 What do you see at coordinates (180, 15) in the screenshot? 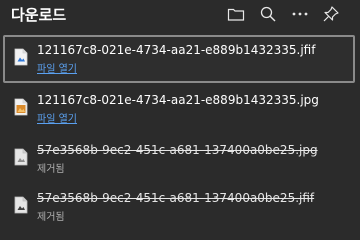
I see `downloads-header: 다운로드` at bounding box center [180, 15].